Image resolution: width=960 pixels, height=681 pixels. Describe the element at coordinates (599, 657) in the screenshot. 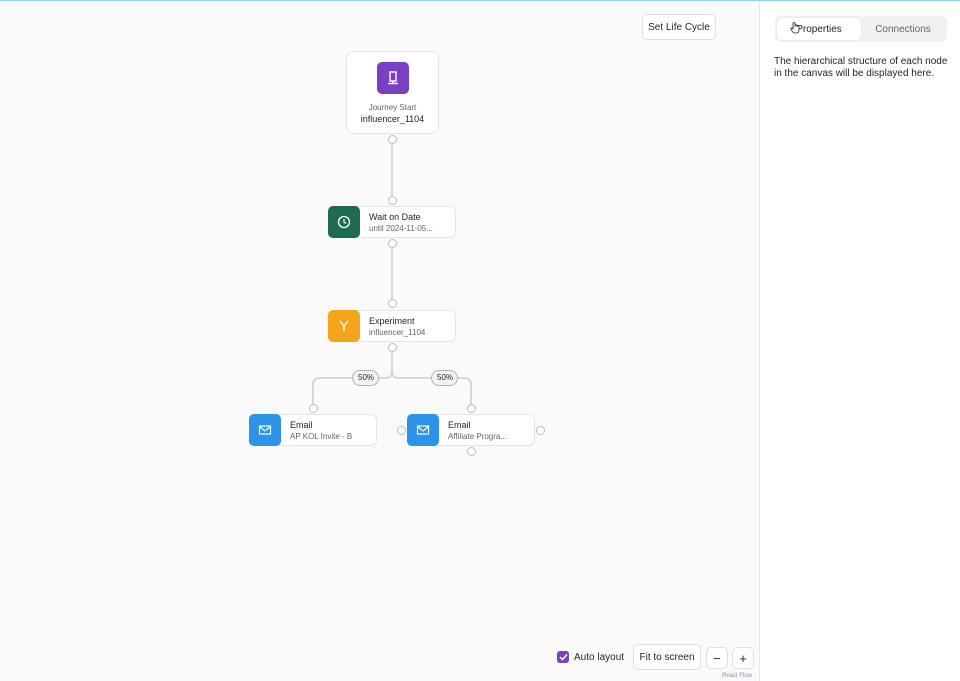

I see `auto-layout-label: Auto layout` at that location.